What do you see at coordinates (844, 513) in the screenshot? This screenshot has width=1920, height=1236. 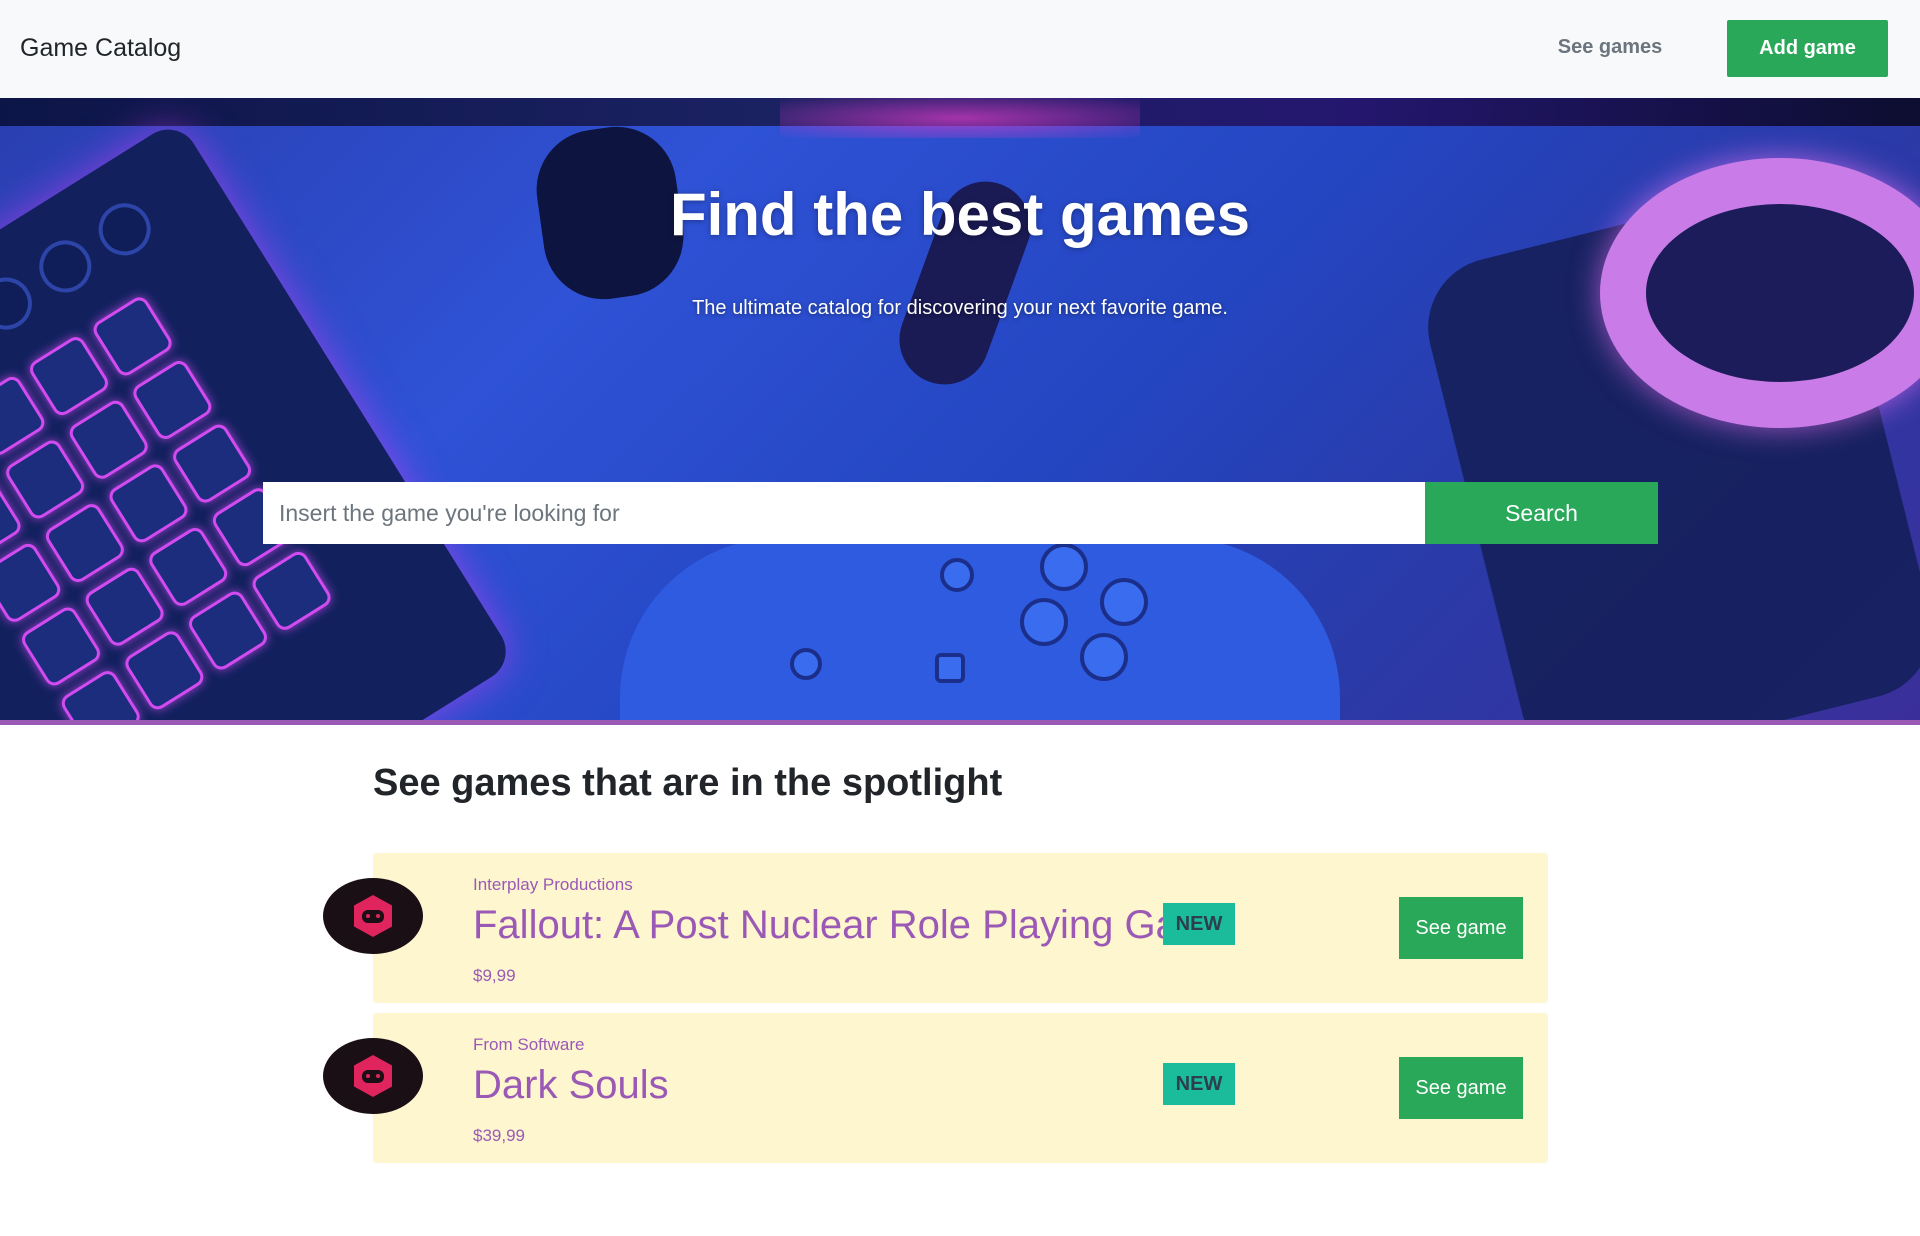 I see `search-input` at bounding box center [844, 513].